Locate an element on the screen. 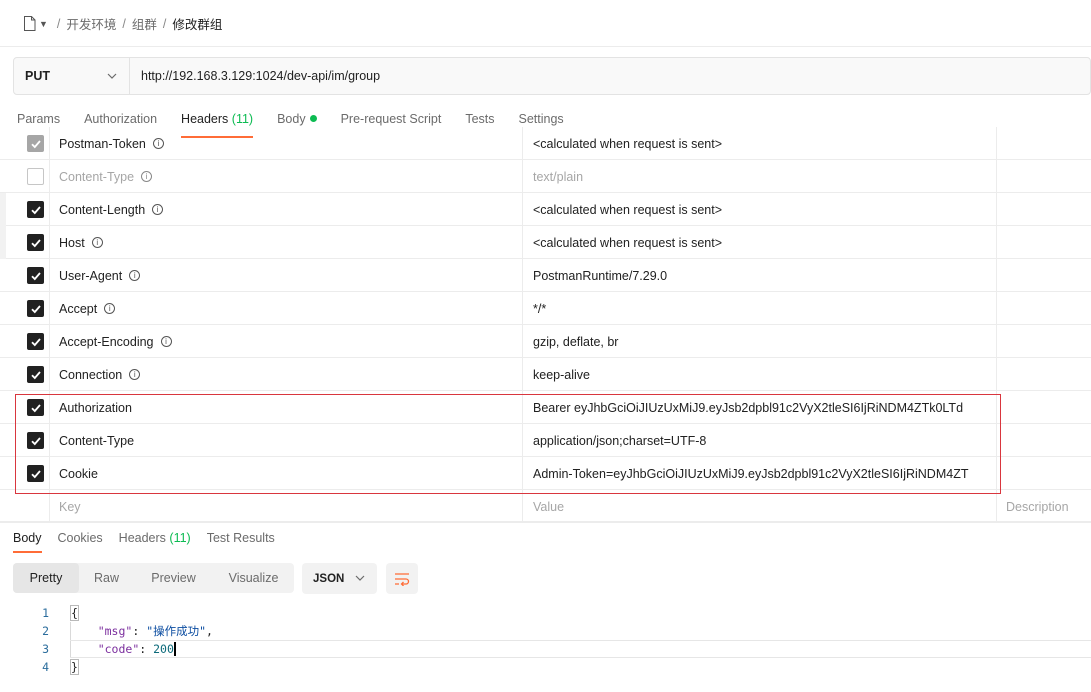  active-line-highlight is located at coordinates (580, 649).